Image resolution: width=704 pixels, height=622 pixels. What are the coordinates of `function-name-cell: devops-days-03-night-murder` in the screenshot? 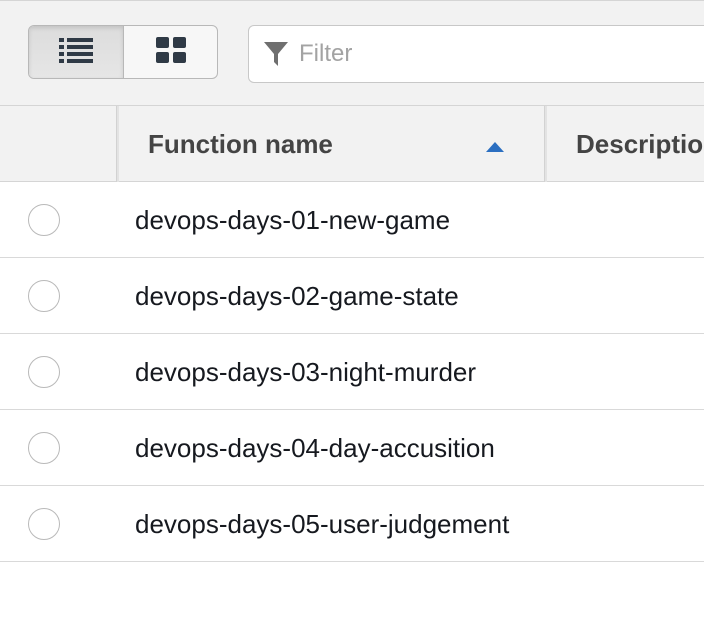 It's located at (305, 372).